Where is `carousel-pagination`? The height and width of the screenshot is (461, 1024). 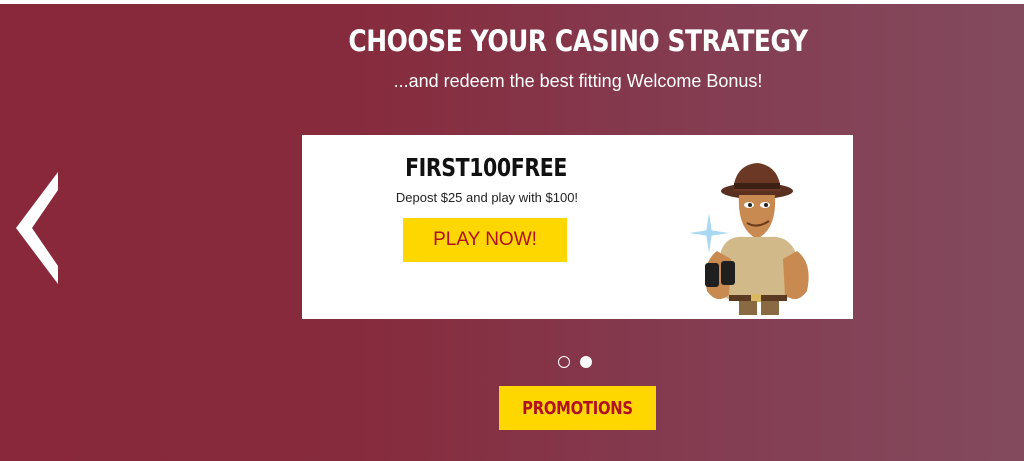
carousel-pagination is located at coordinates (580, 362).